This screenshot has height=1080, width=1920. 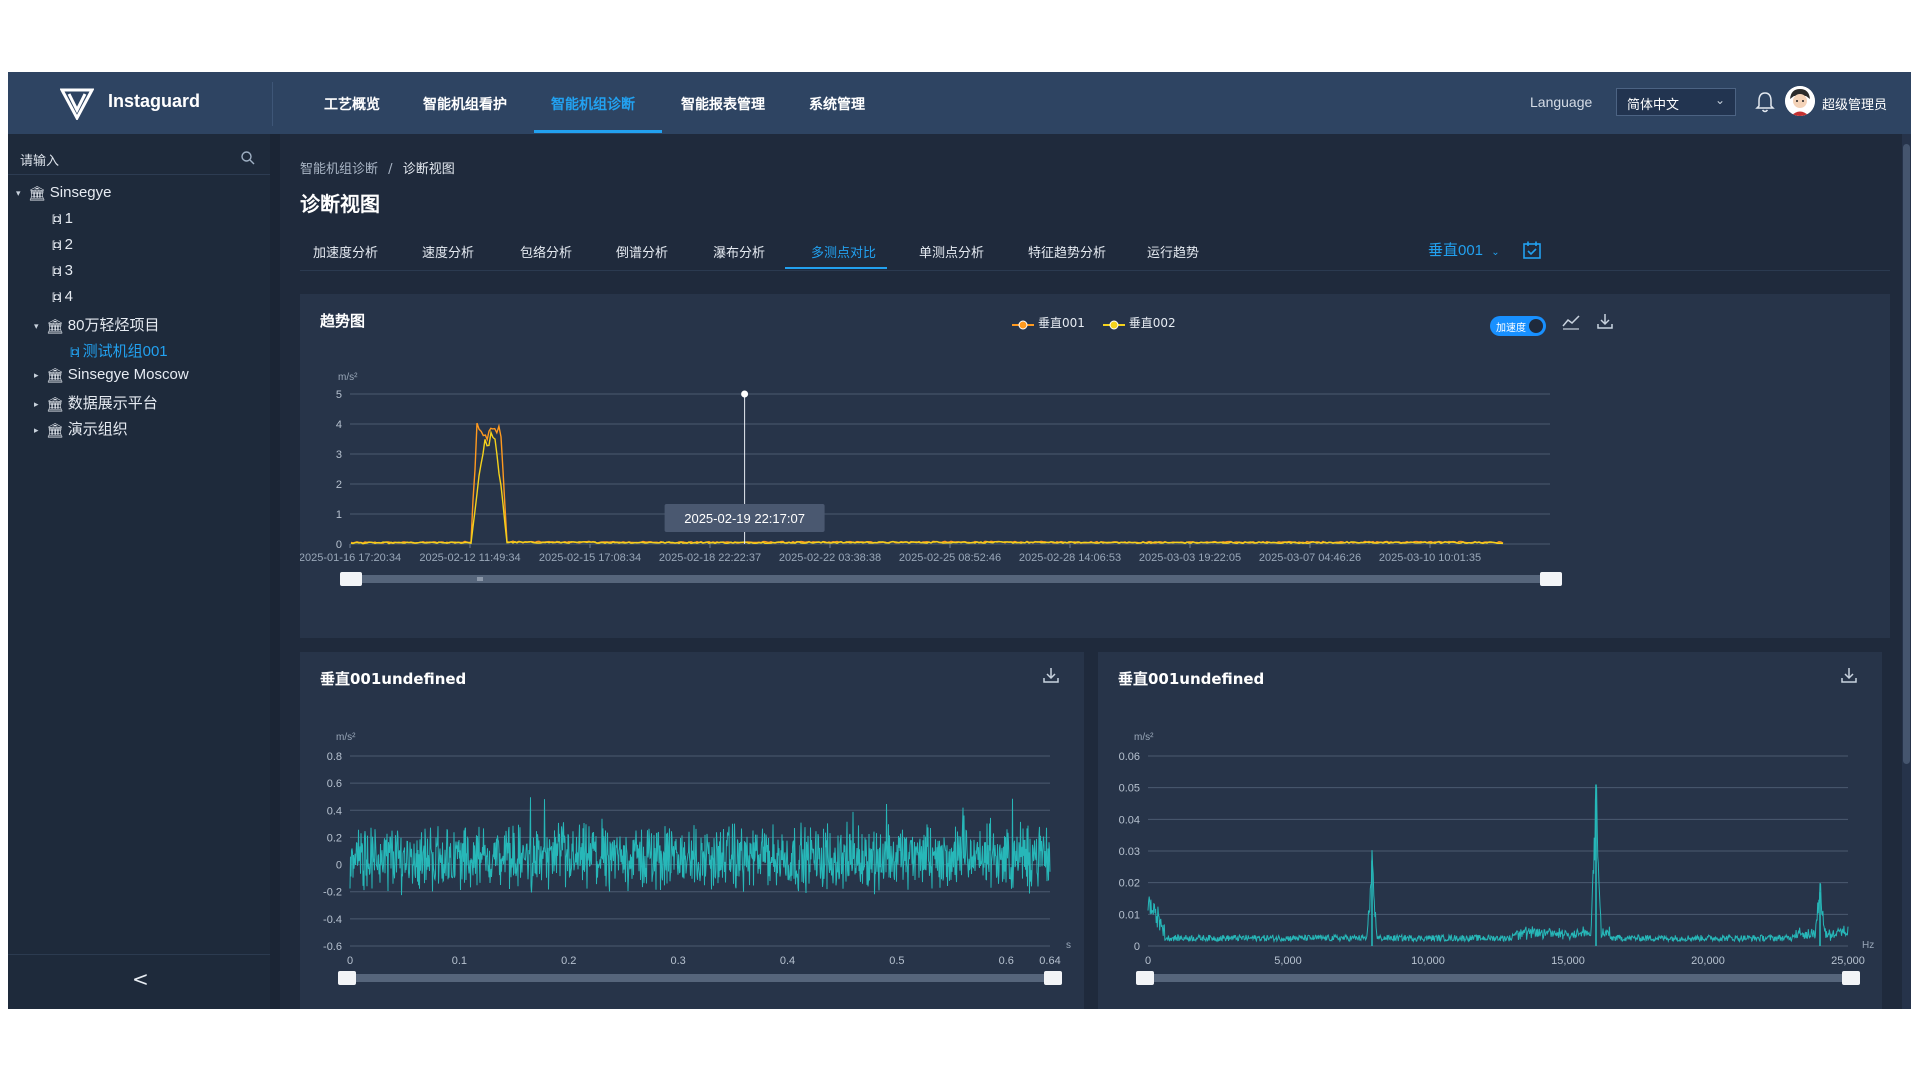 What do you see at coordinates (1765, 102) in the screenshot?
I see `bell-icon` at bounding box center [1765, 102].